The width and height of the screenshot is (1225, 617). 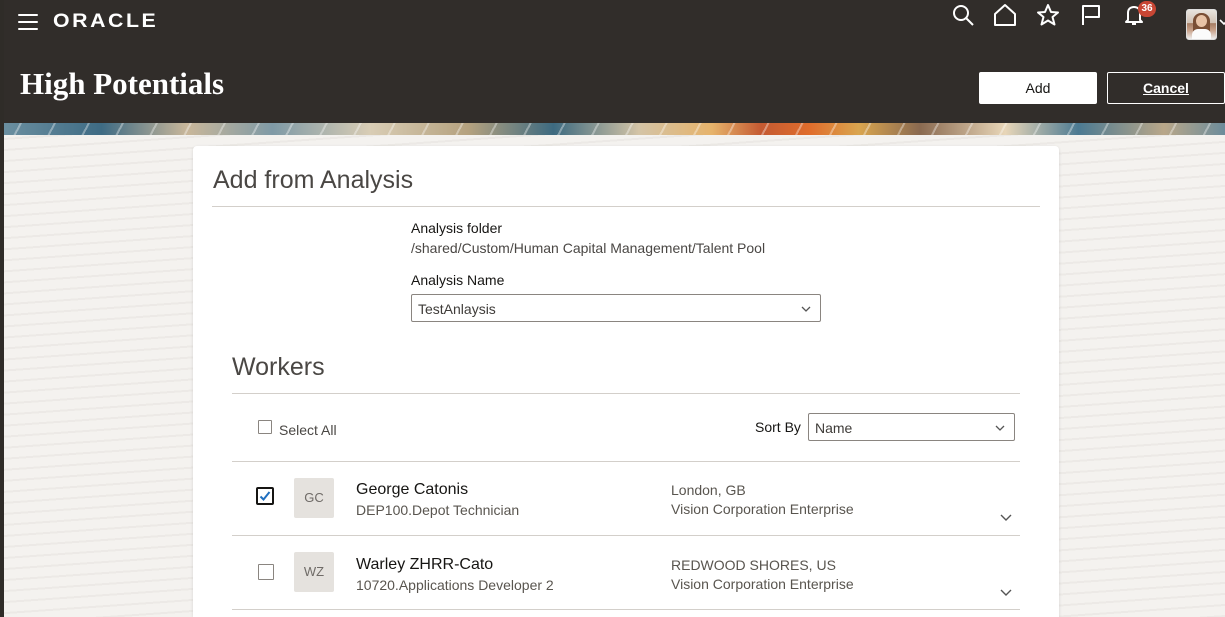 I want to click on analysis-name-value: TestAnlaysis, so click(x=457, y=309).